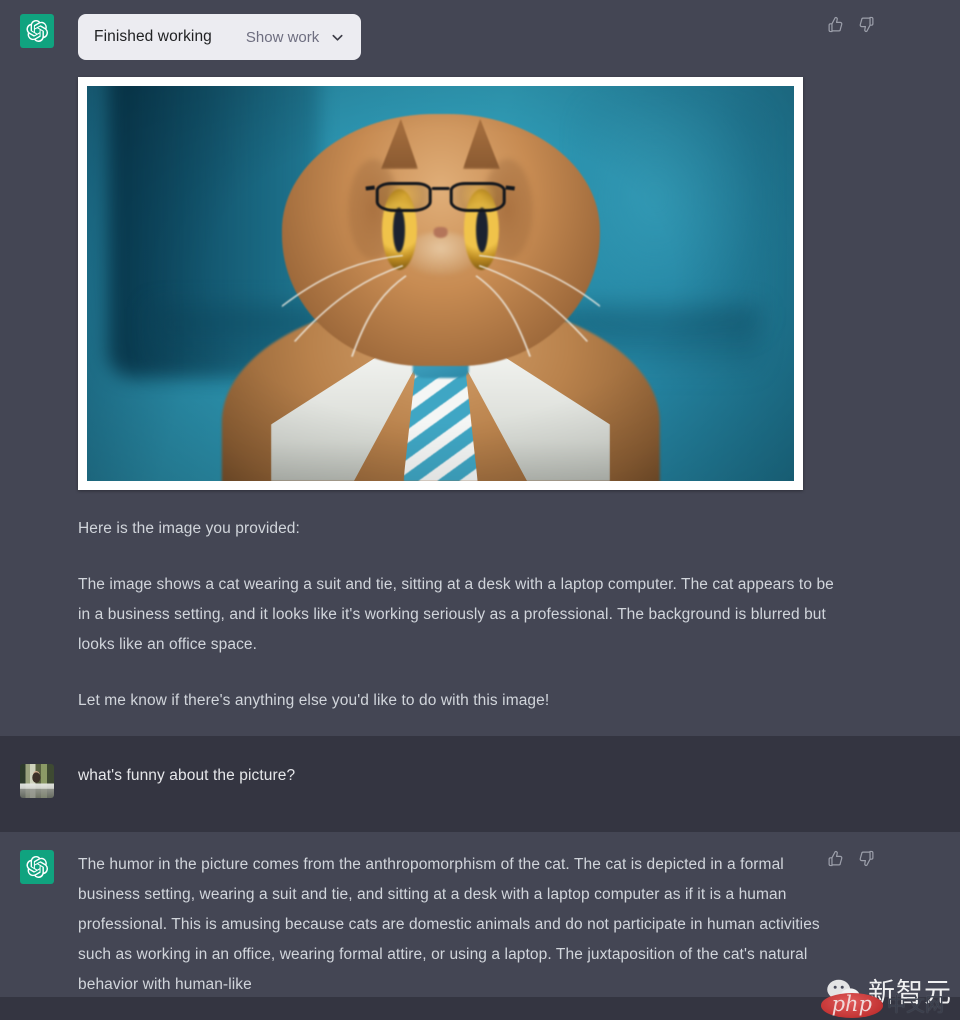 Image resolution: width=960 pixels, height=1020 pixels. Describe the element at coordinates (37, 781) in the screenshot. I see `user-photo-avatar` at that location.